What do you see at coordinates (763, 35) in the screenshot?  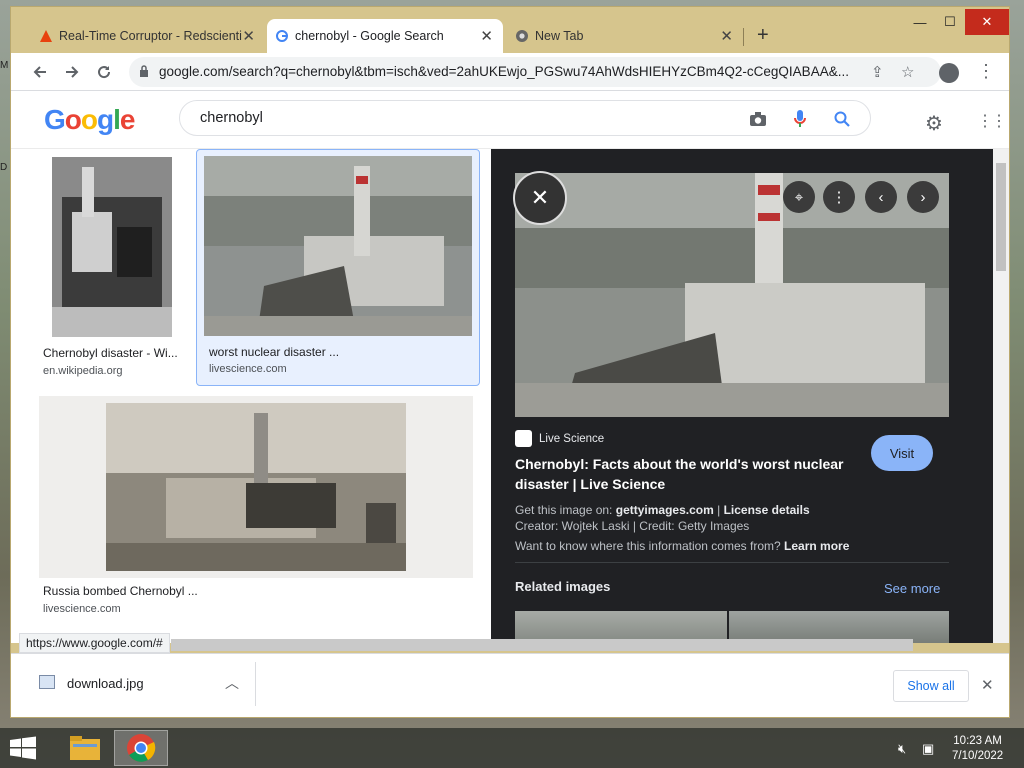 I see `new-tab-button: +` at bounding box center [763, 35].